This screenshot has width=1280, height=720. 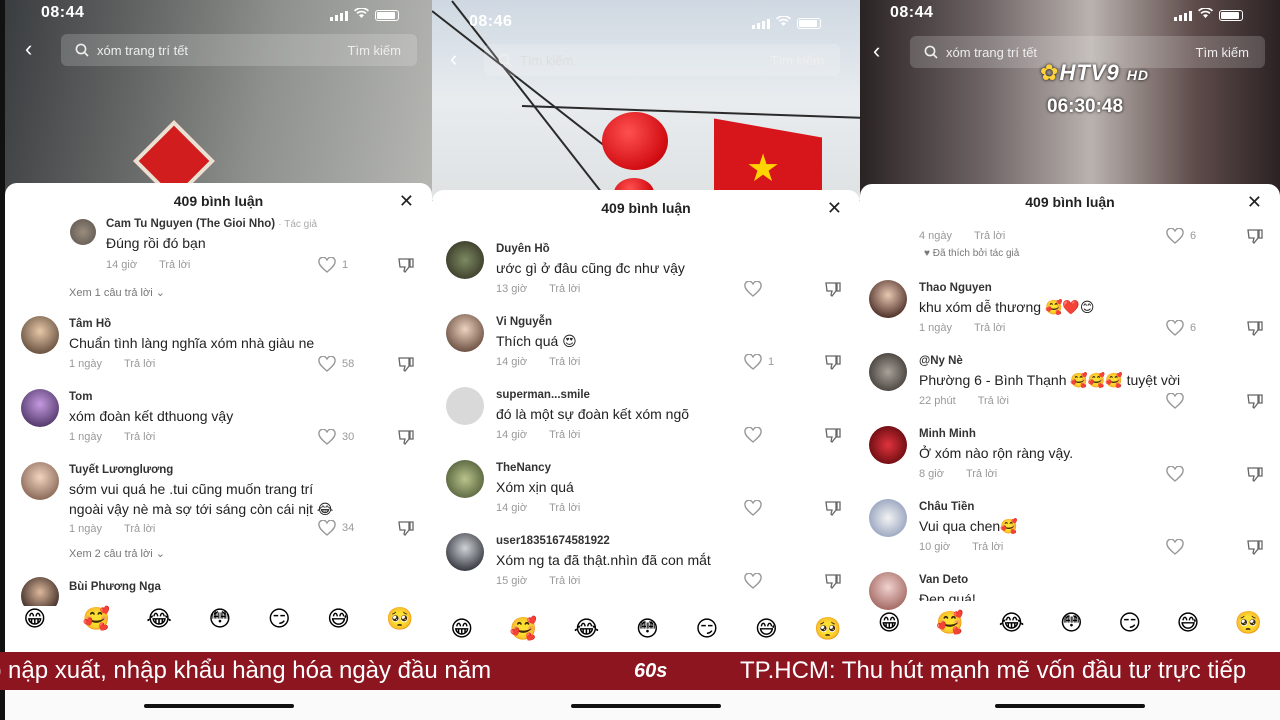 What do you see at coordinates (121, 470) in the screenshot?
I see `comment-author: Tuyết Lươnglương` at bounding box center [121, 470].